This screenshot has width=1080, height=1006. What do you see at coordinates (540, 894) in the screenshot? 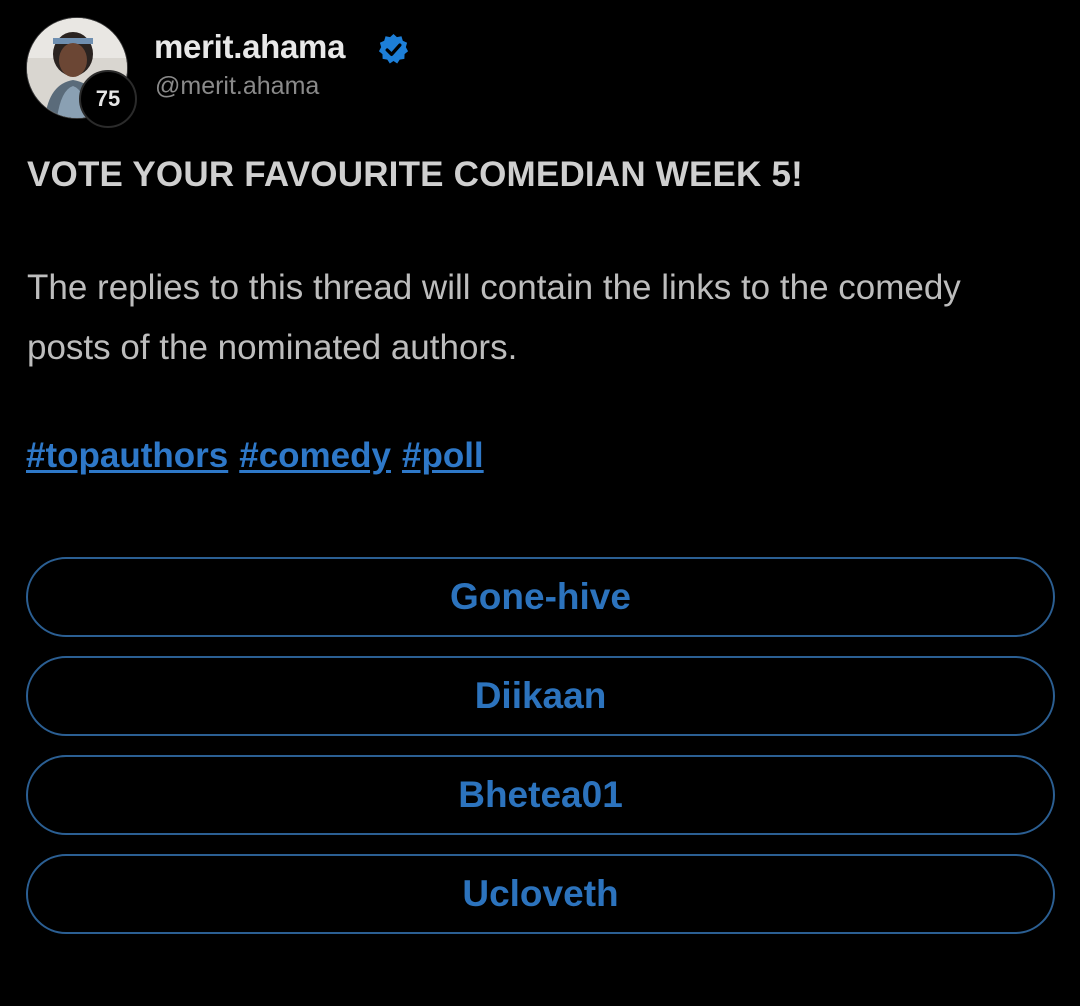
I see `poll-option-ucloveth: Ucloveth` at bounding box center [540, 894].